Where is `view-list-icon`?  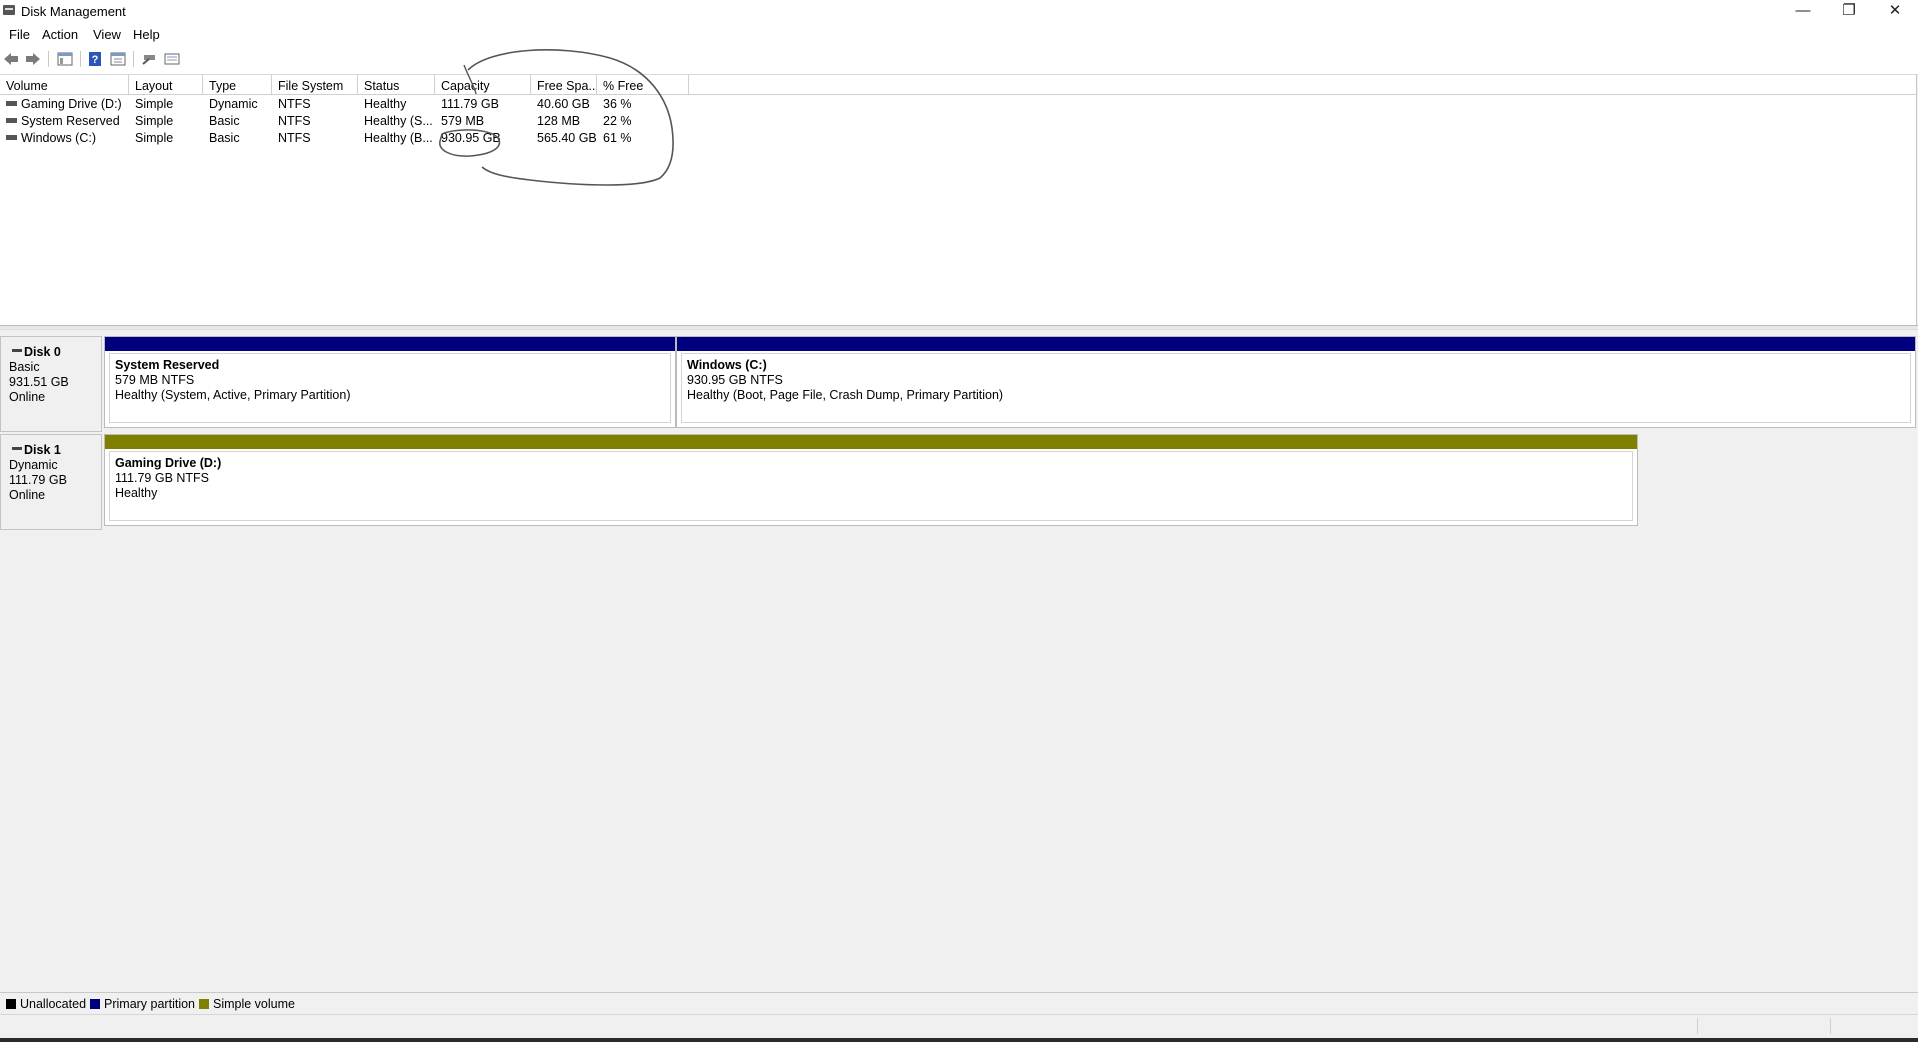 view-list-icon is located at coordinates (172, 59).